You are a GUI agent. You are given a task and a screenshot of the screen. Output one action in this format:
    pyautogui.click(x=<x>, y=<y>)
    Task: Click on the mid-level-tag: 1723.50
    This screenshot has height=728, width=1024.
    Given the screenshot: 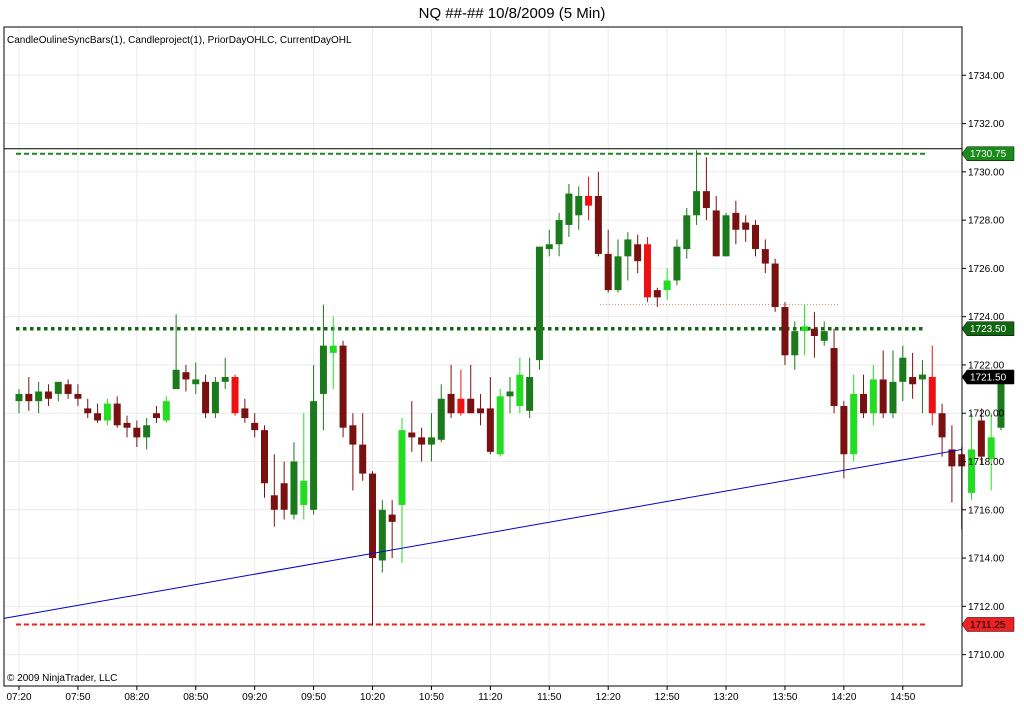 What is the action you would take?
    pyautogui.click(x=988, y=328)
    